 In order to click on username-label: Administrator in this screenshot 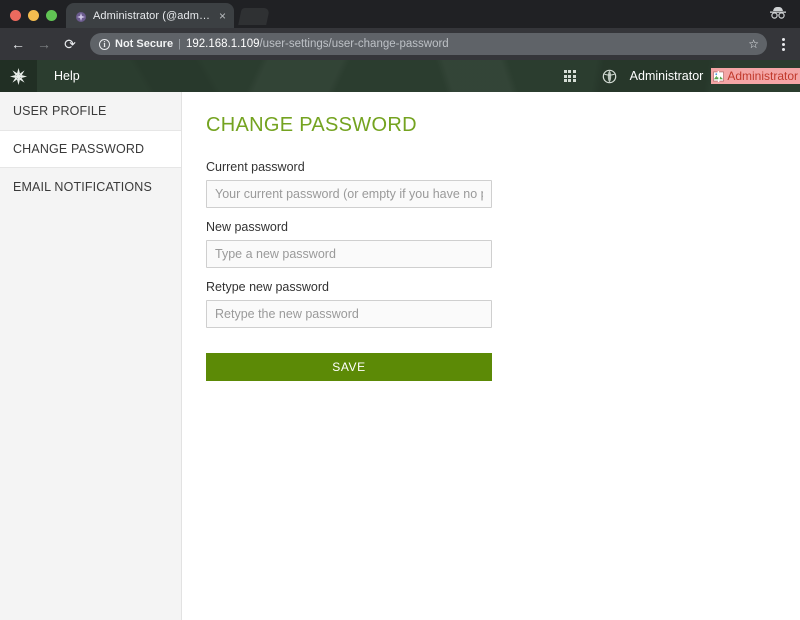, I will do `click(666, 76)`.